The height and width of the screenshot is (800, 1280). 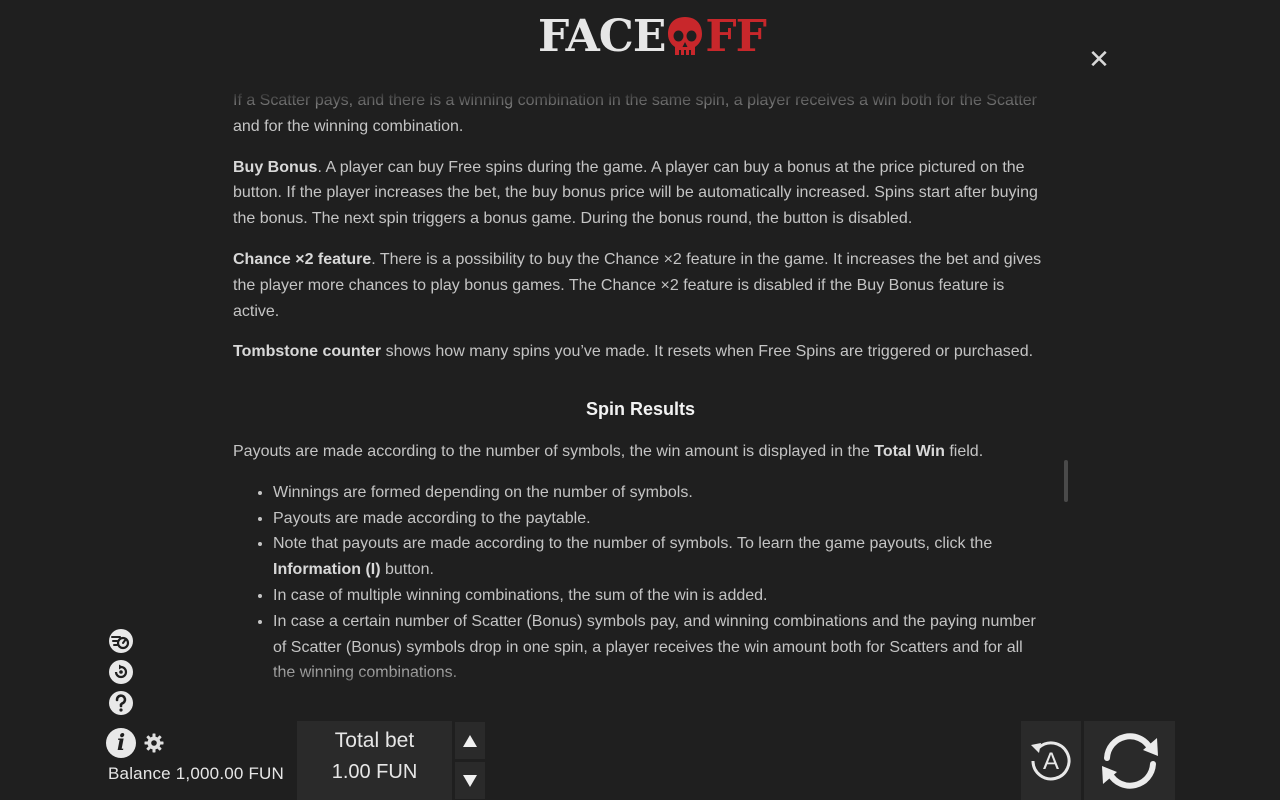 I want to click on scrollbar-thumb, so click(x=1066, y=481).